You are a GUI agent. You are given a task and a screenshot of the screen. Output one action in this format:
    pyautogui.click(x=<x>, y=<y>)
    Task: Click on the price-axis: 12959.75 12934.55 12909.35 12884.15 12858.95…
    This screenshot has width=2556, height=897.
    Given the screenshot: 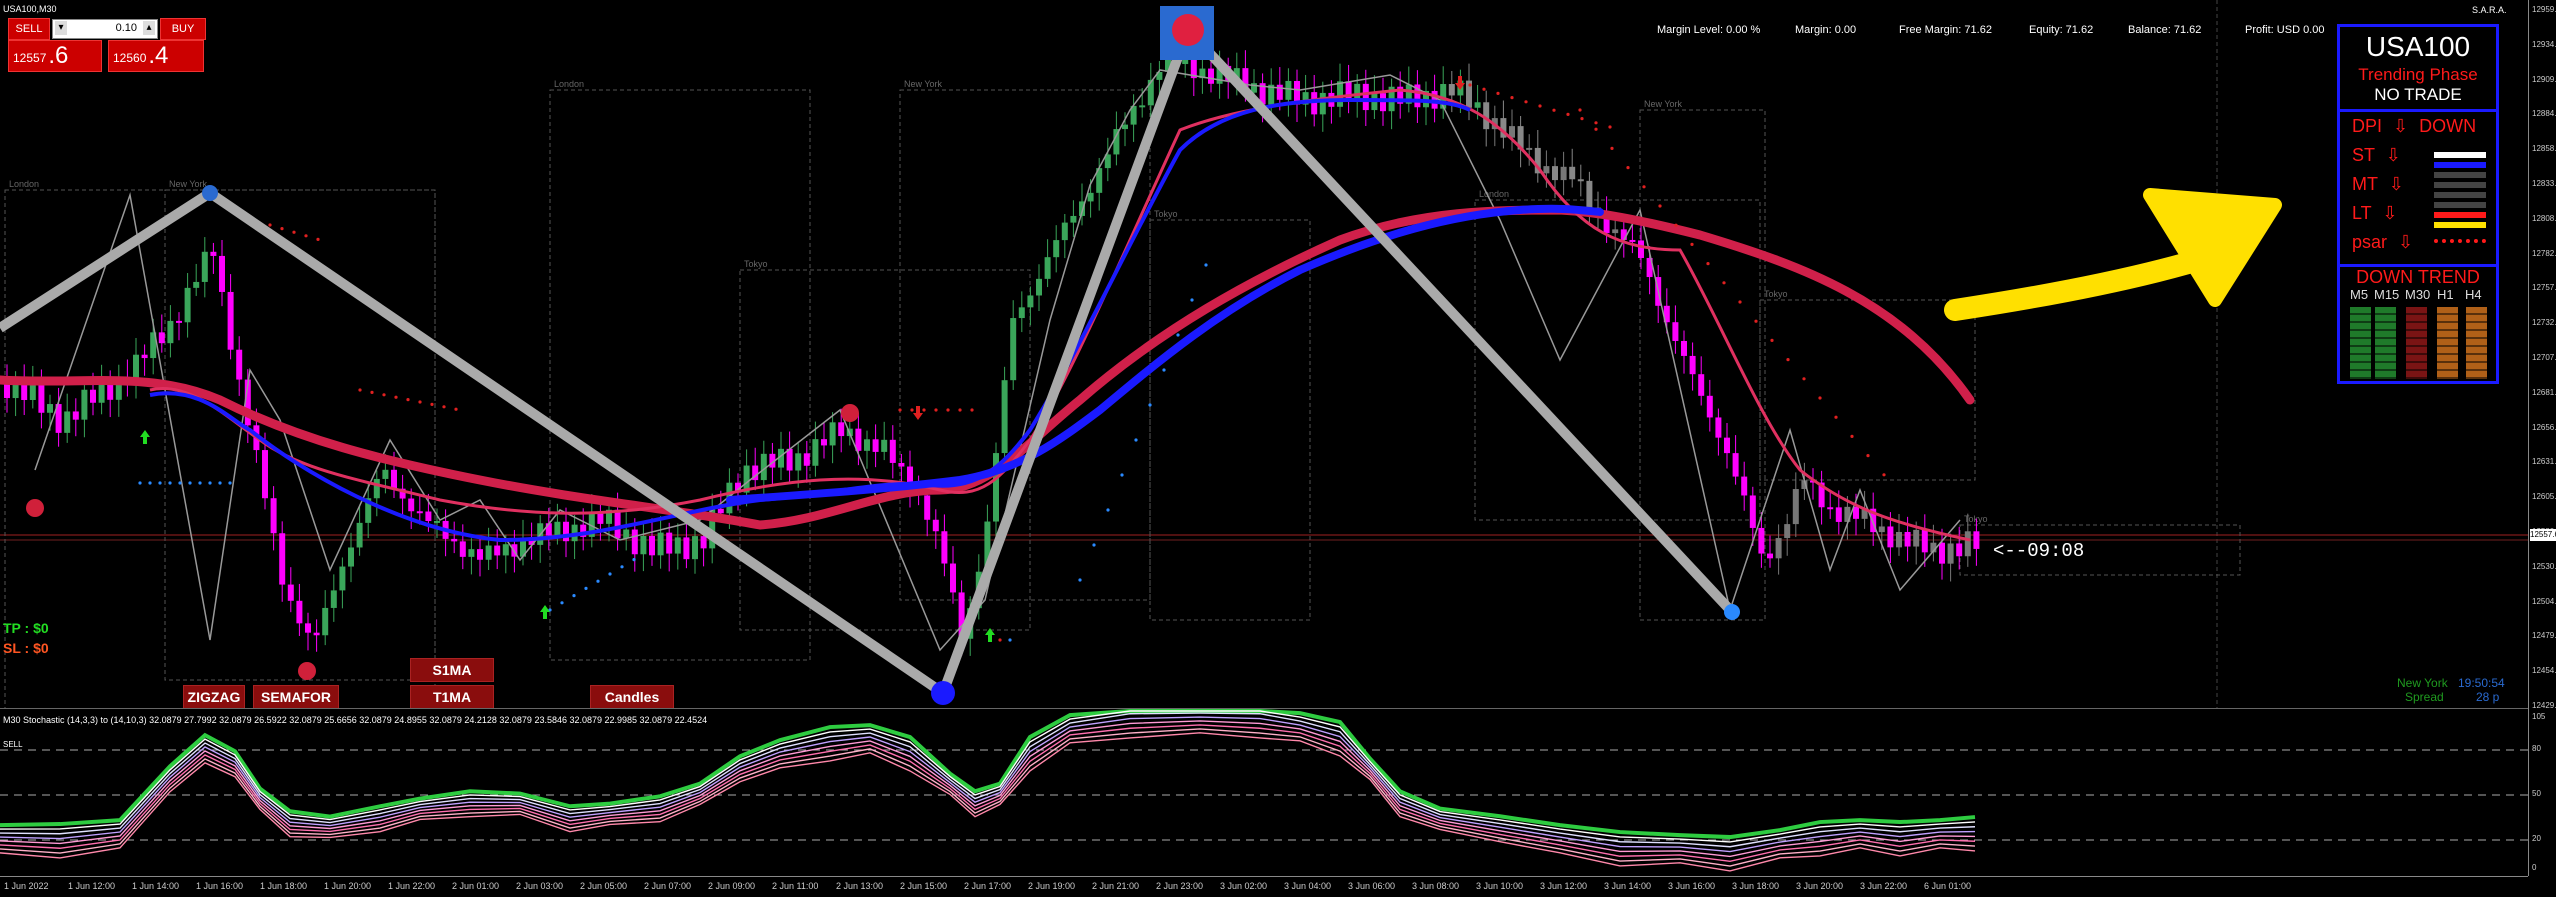 What is the action you would take?
    pyautogui.click(x=2542, y=438)
    